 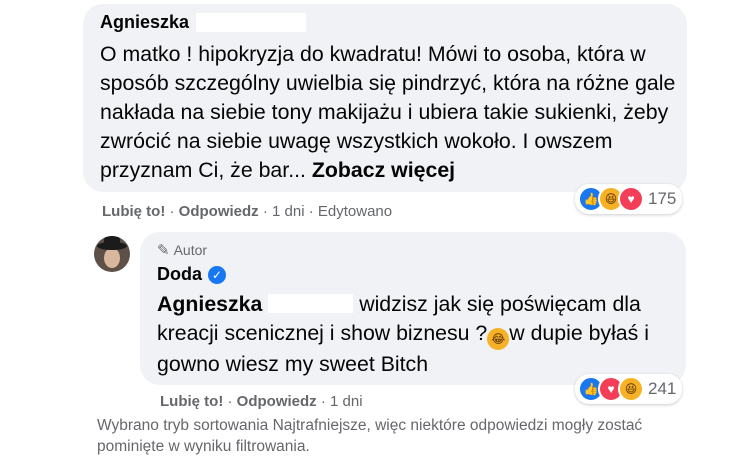 What do you see at coordinates (662, 198) in the screenshot?
I see `reaction-count: 175` at bounding box center [662, 198].